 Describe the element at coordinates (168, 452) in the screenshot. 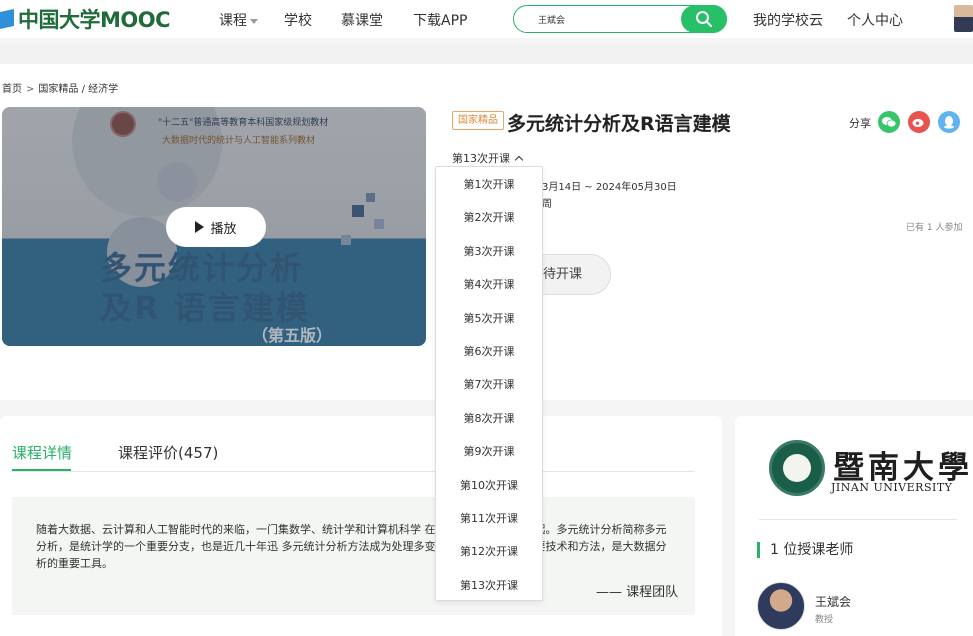

I see `tab-course-review: 课程评价(457)` at that location.